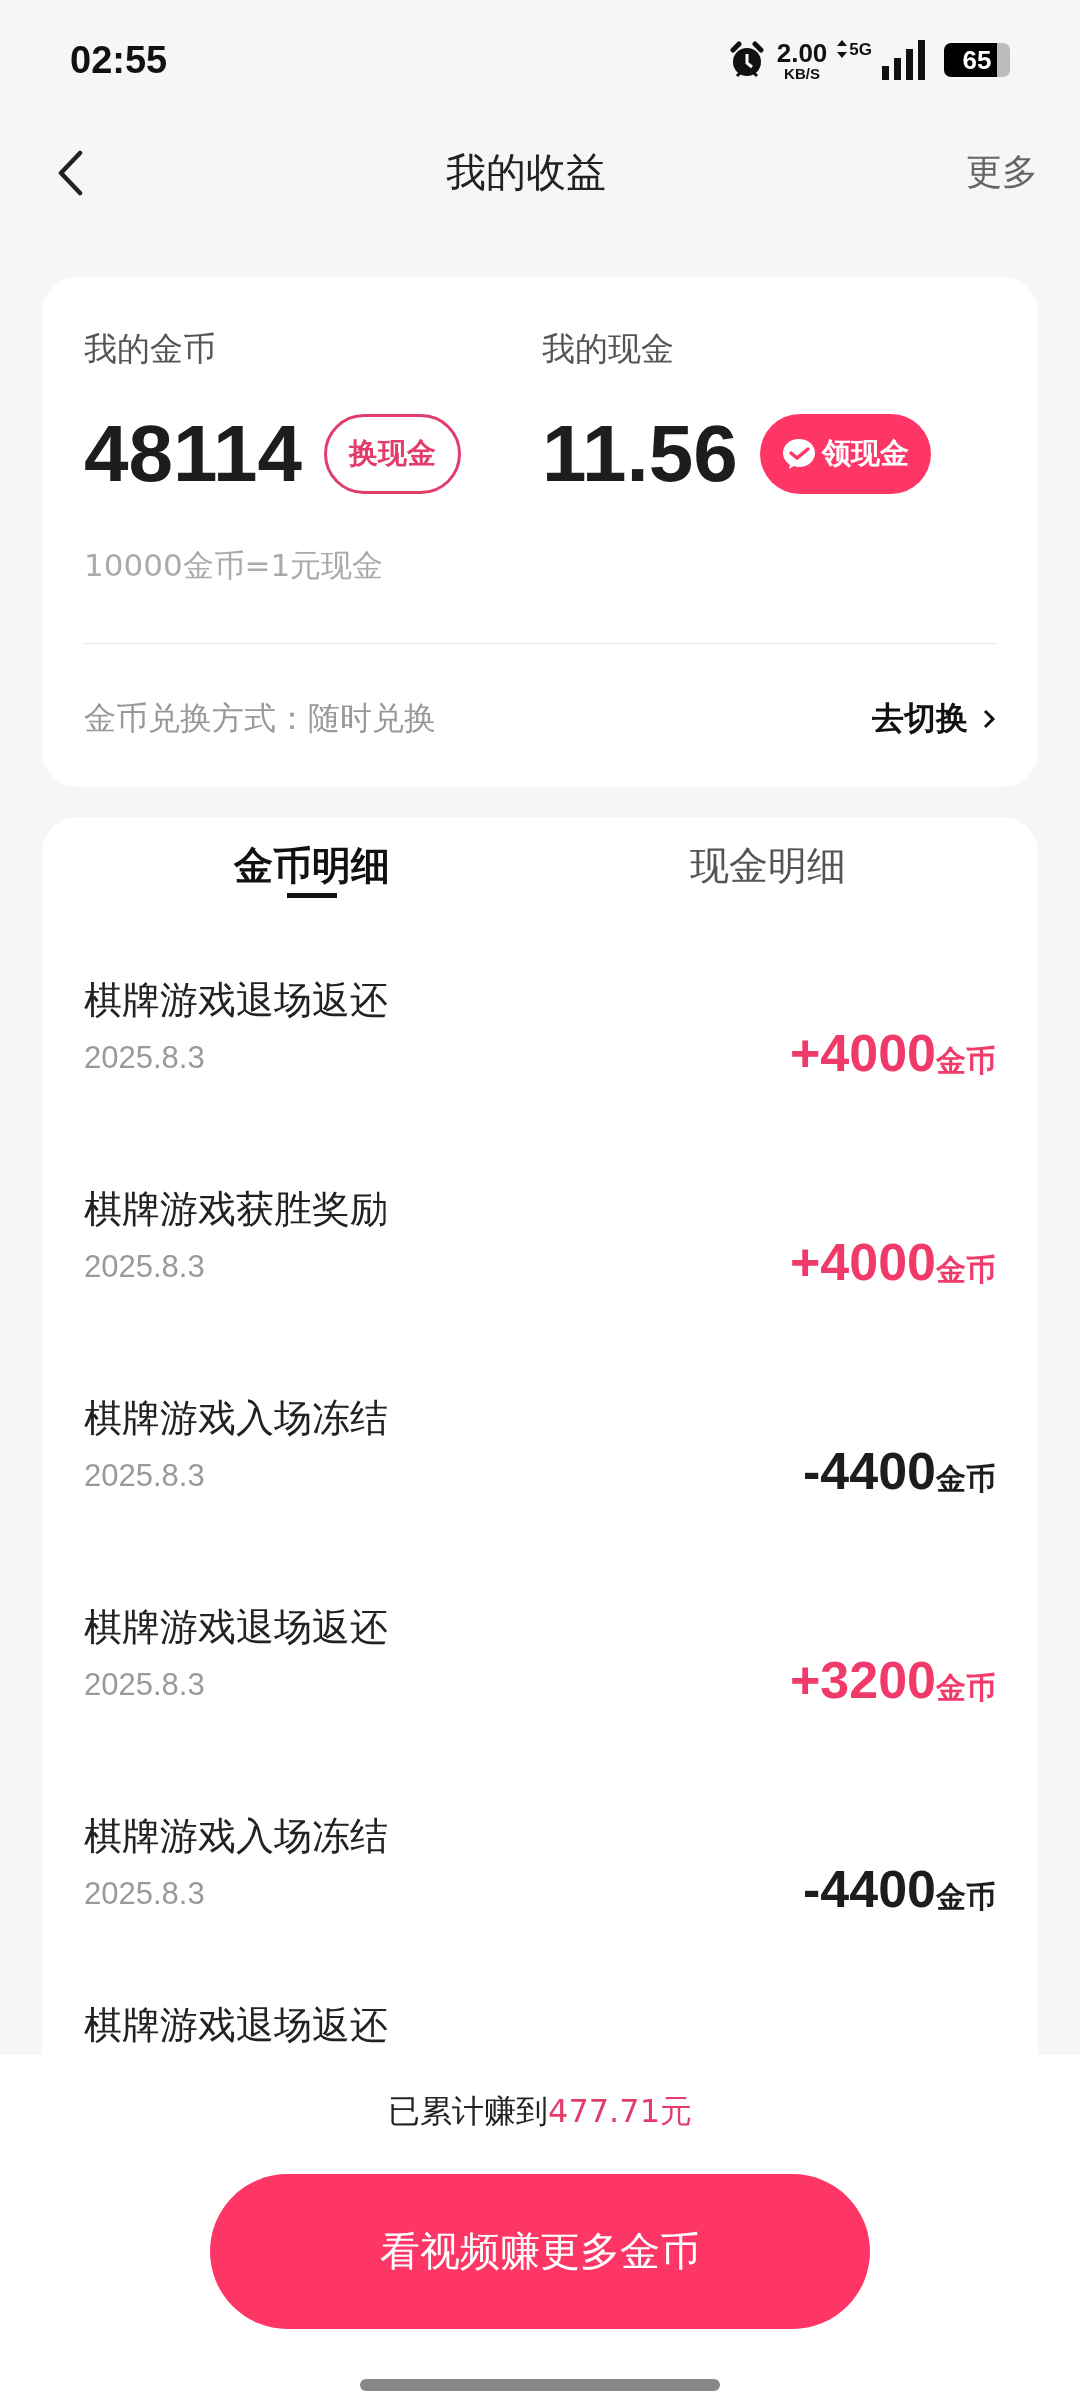 This screenshot has height=2400, width=1080. What do you see at coordinates (977, 60) in the screenshot?
I see `battery-level: 65` at bounding box center [977, 60].